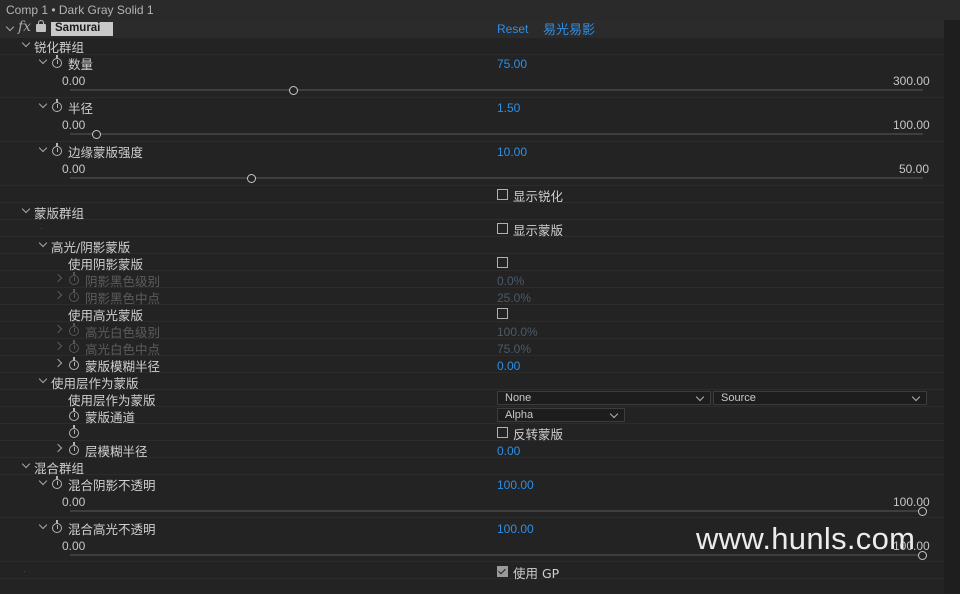 This screenshot has height=594, width=960. What do you see at coordinates (512, 29) in the screenshot?
I see `reset-link: Reset` at bounding box center [512, 29].